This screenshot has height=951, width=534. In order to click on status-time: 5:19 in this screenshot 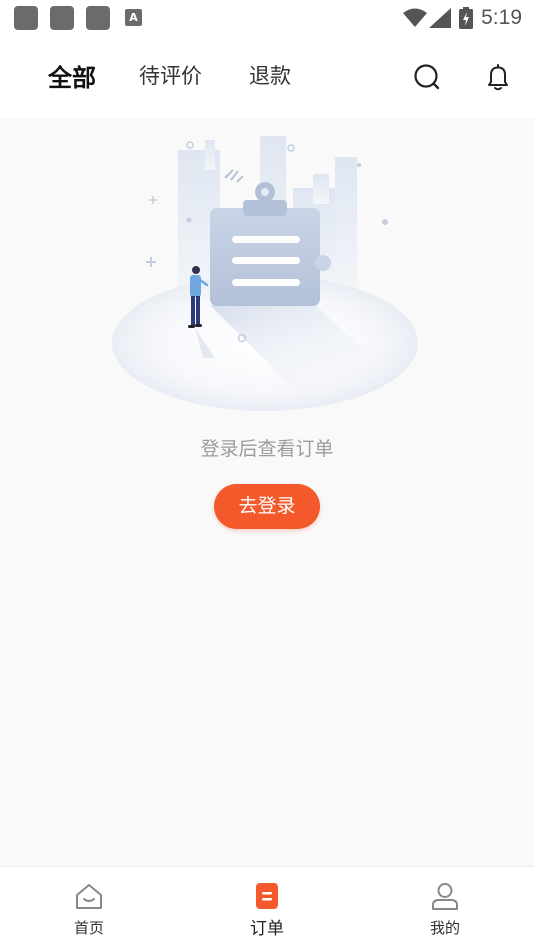, I will do `click(501, 17)`.